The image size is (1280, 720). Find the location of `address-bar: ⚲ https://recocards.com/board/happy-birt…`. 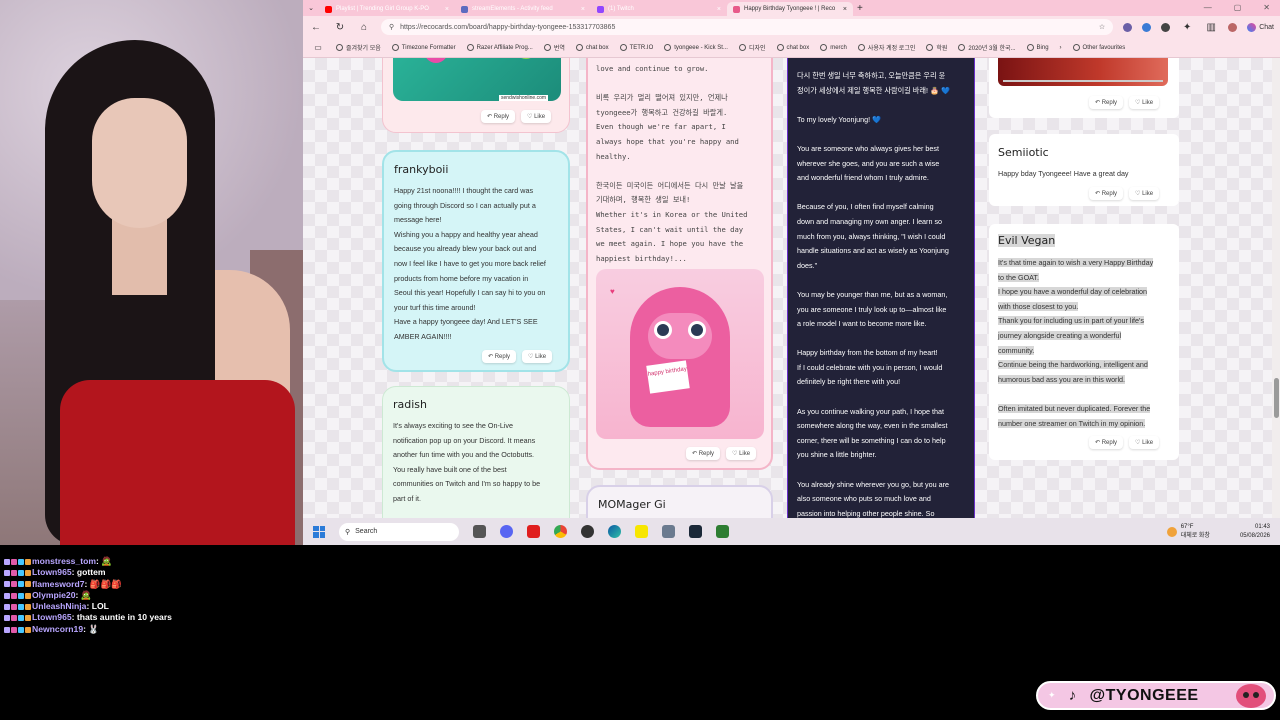

address-bar: ⚲ https://recocards.com/board/happy-birt… is located at coordinates (747, 27).